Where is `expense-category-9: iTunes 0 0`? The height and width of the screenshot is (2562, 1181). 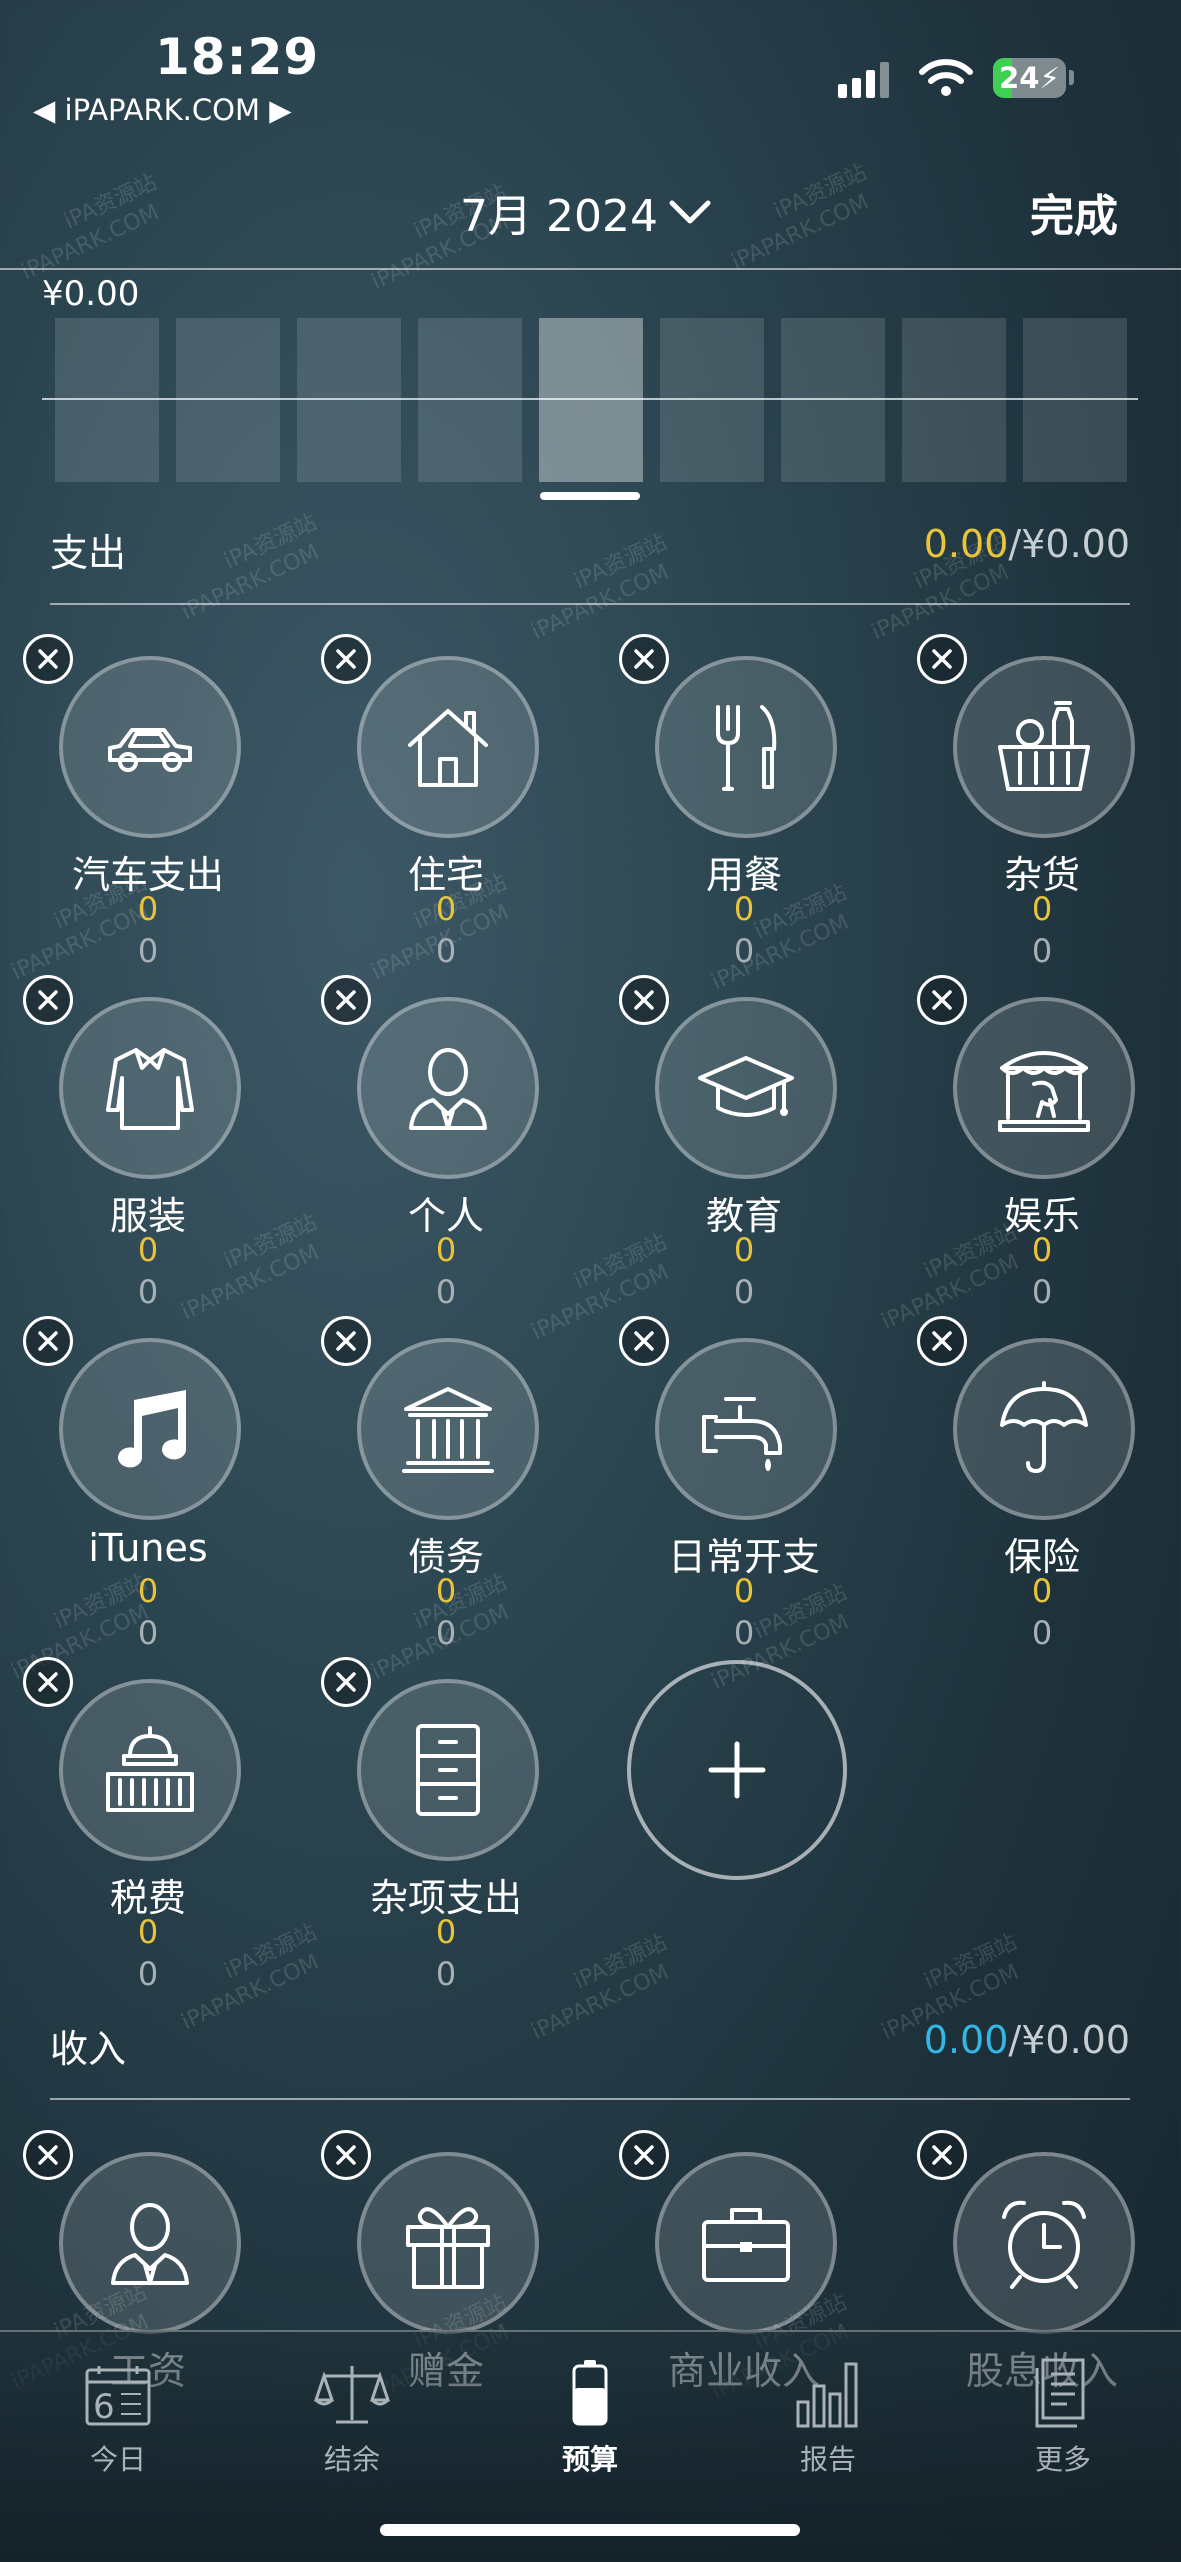
expense-category-9: iTunes 0 0 is located at coordinates (148, 1484).